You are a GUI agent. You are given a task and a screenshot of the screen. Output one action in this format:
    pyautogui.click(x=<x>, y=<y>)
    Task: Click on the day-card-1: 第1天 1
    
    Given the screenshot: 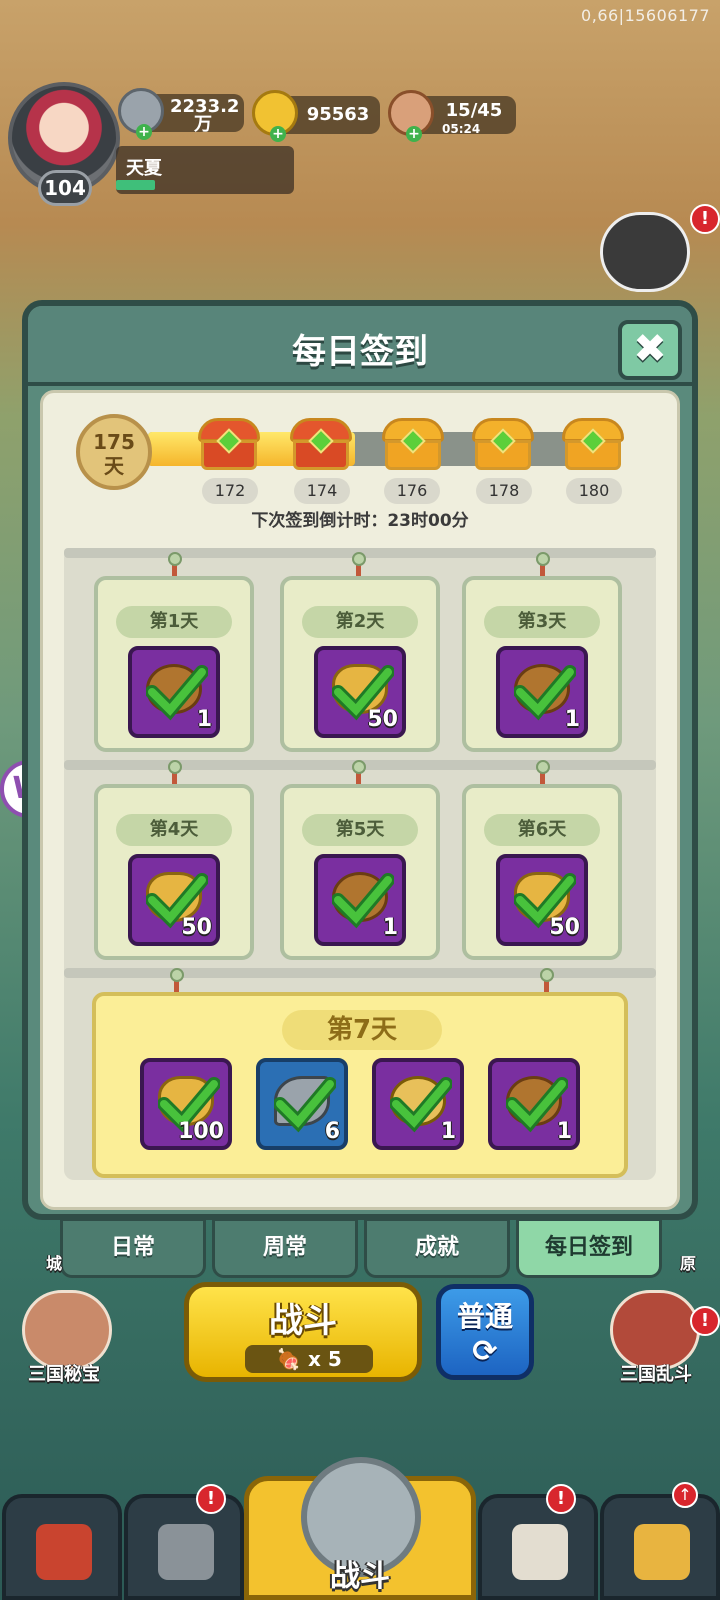 What is the action you would take?
    pyautogui.click(x=174, y=664)
    